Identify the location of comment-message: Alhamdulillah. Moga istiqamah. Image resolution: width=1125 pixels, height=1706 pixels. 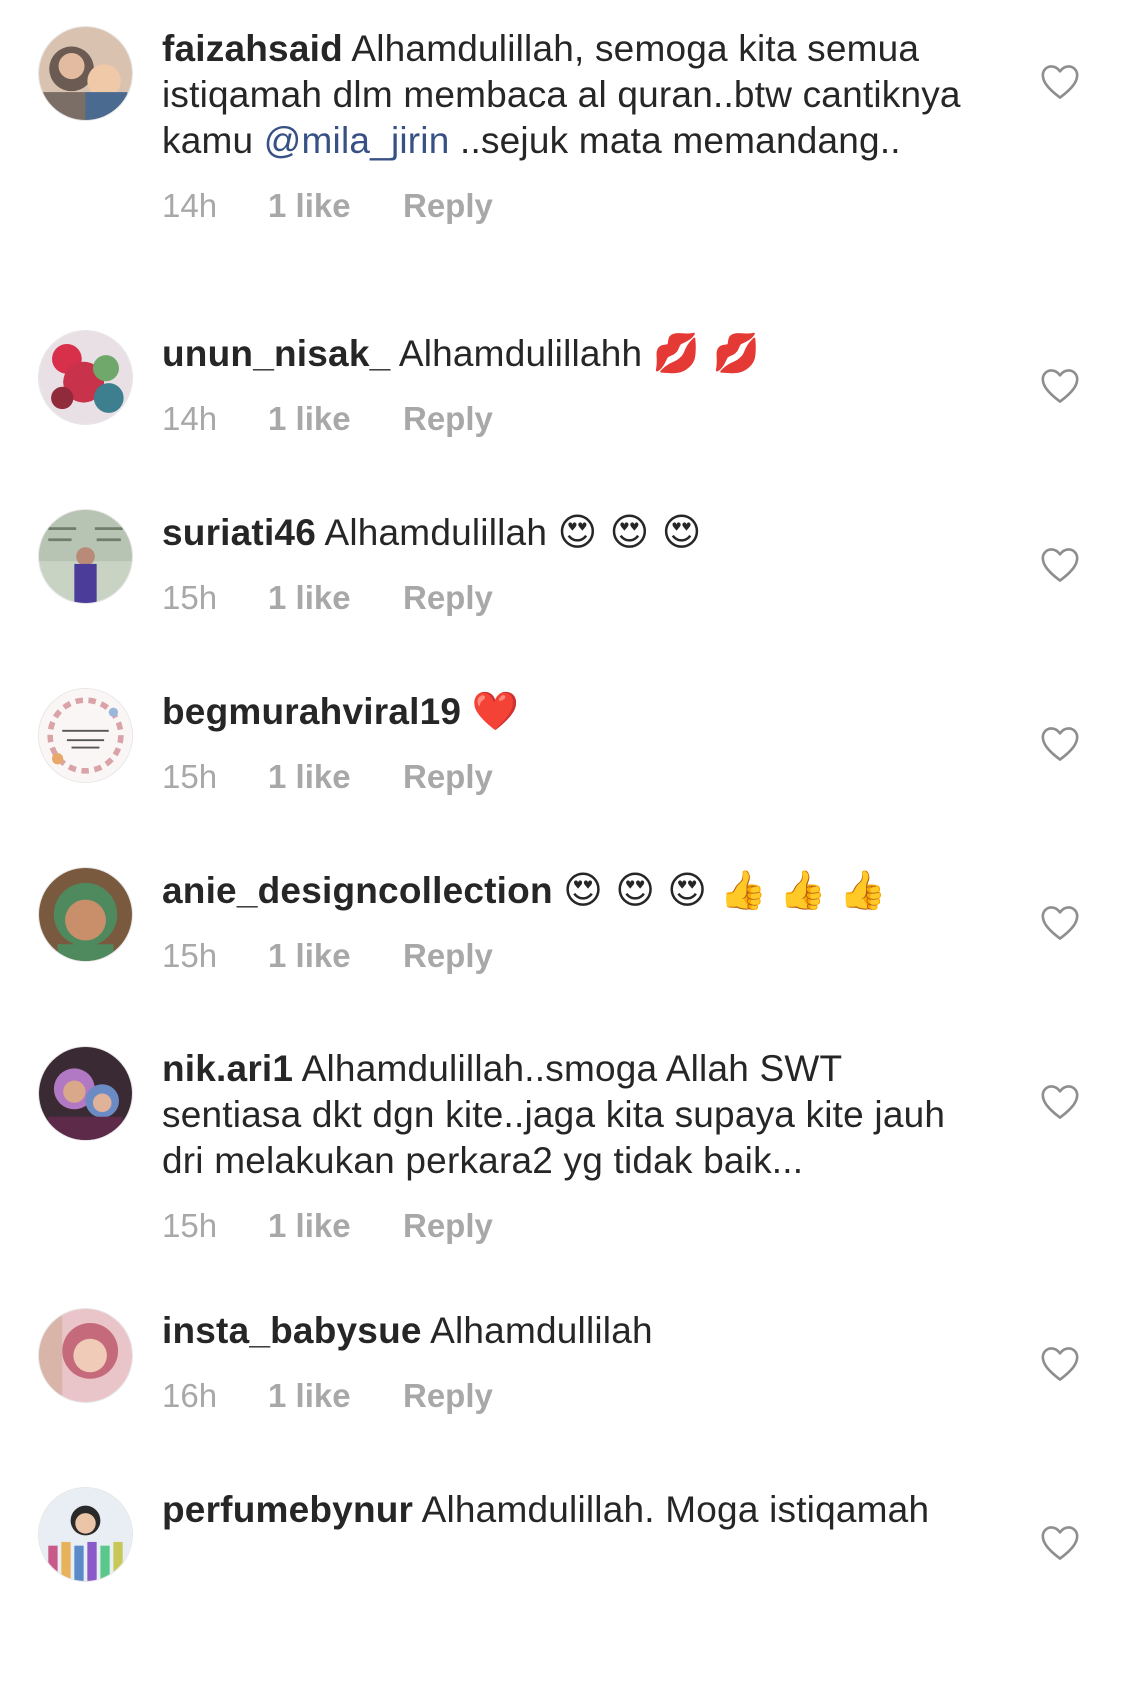
(671, 1509).